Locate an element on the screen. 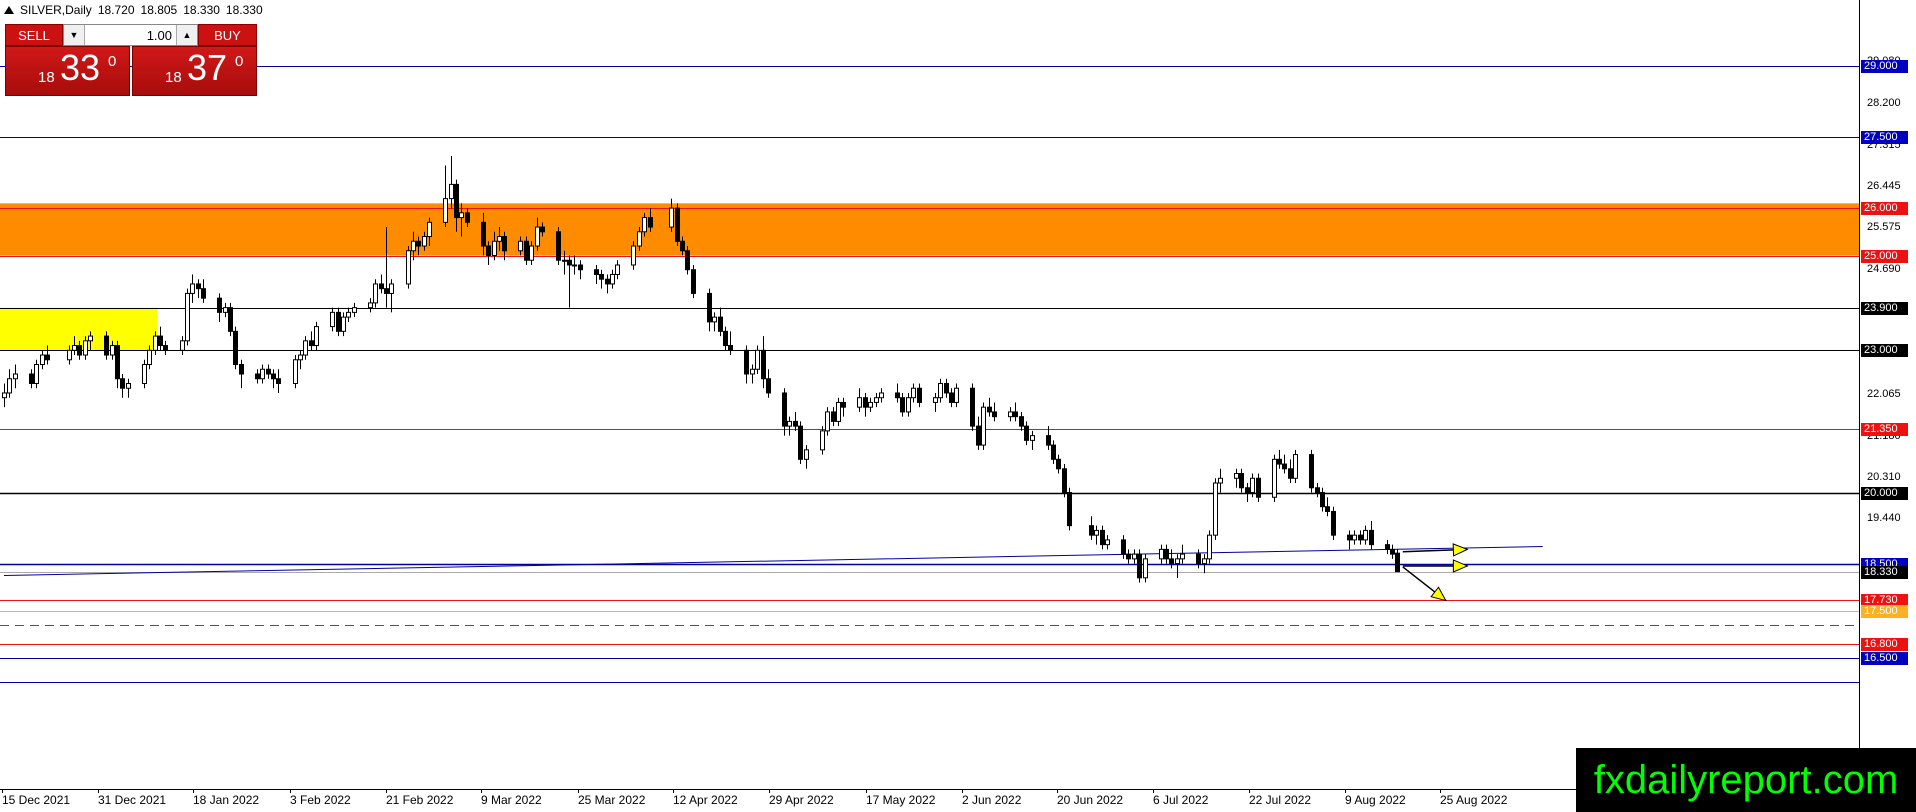 The width and height of the screenshot is (1916, 812). lot-increase-icon: ▲ is located at coordinates (186, 35).